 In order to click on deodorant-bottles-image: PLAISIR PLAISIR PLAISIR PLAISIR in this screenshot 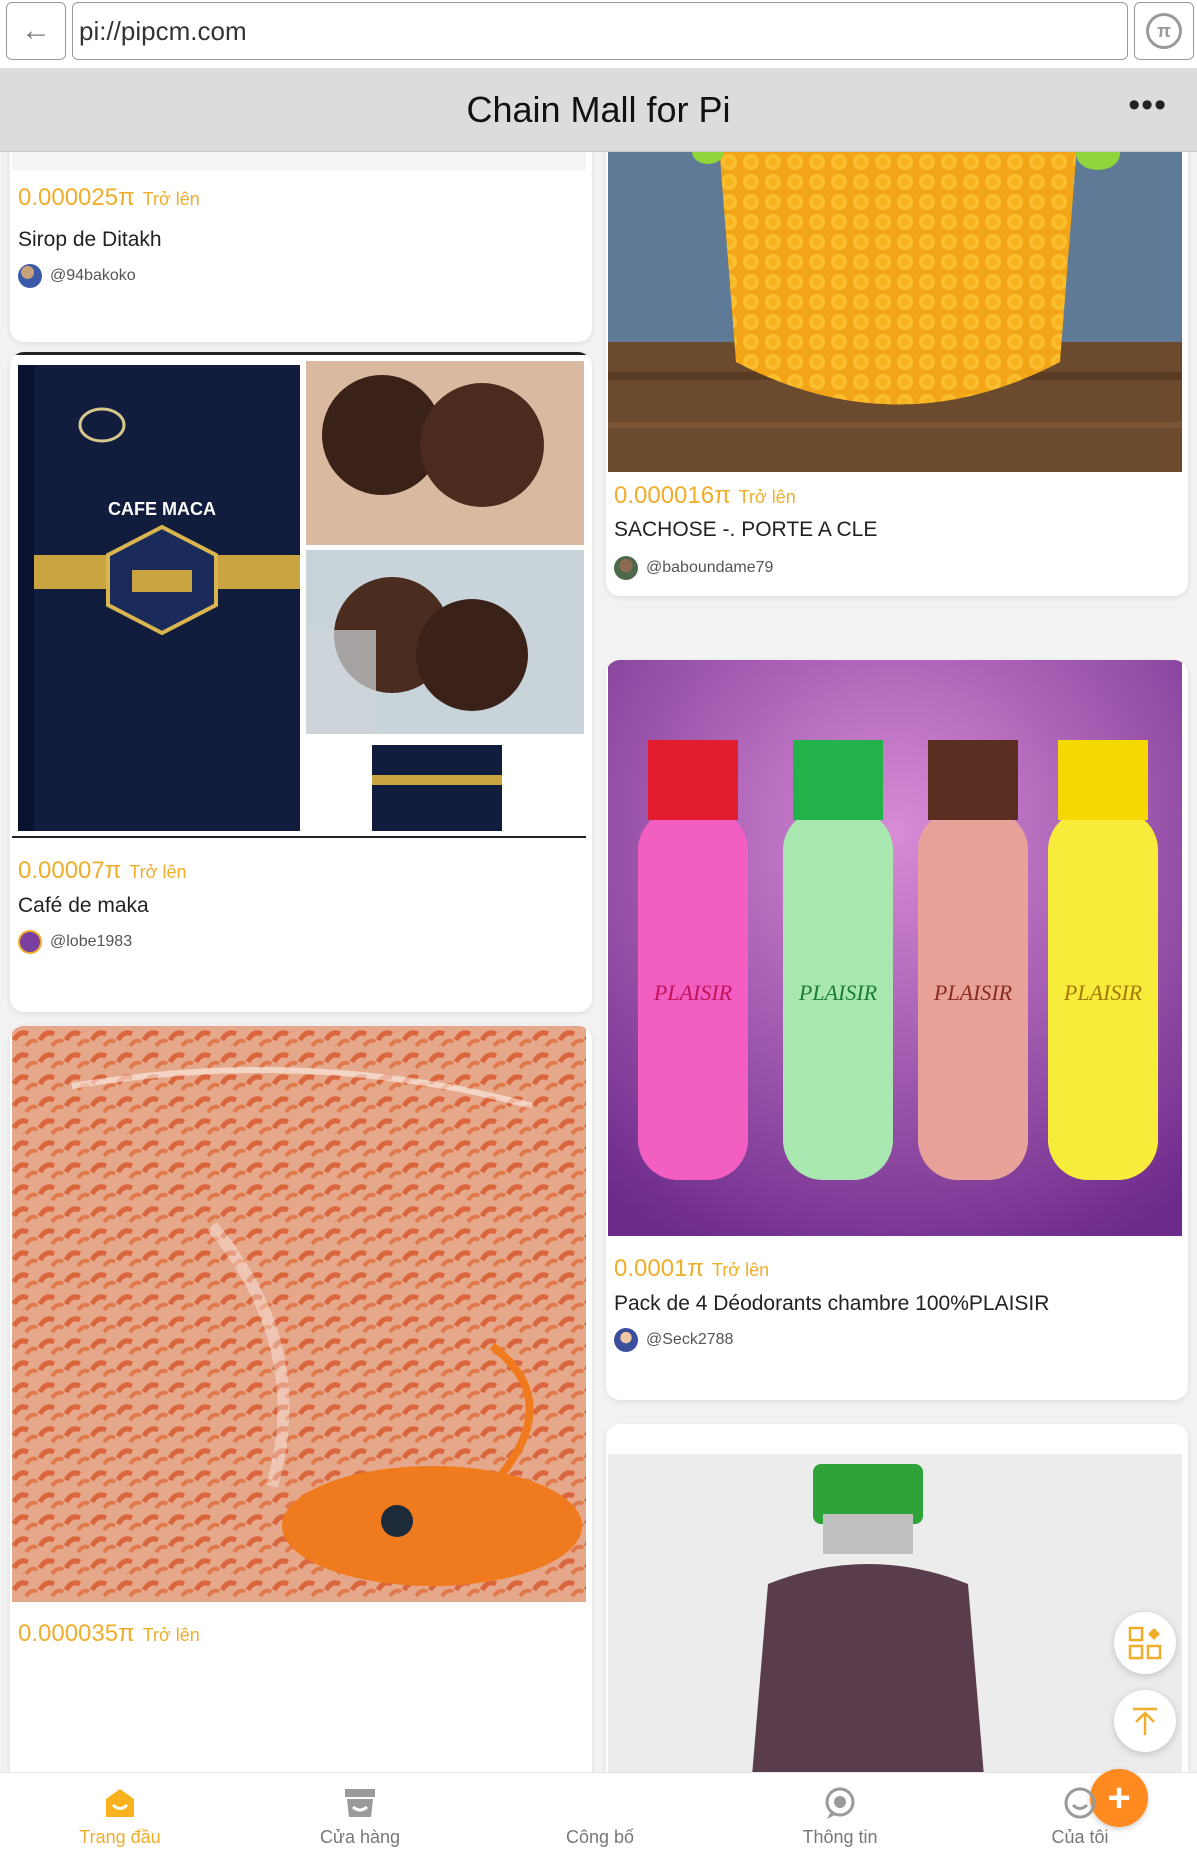, I will do `click(895, 948)`.